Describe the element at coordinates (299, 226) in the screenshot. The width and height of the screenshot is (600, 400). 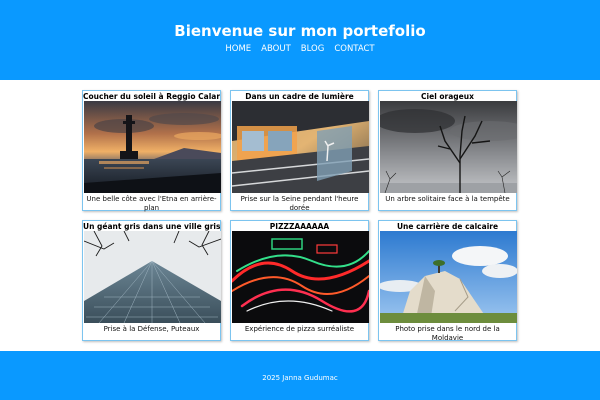
I see `card-title: PIZZZAAAAAA` at that location.